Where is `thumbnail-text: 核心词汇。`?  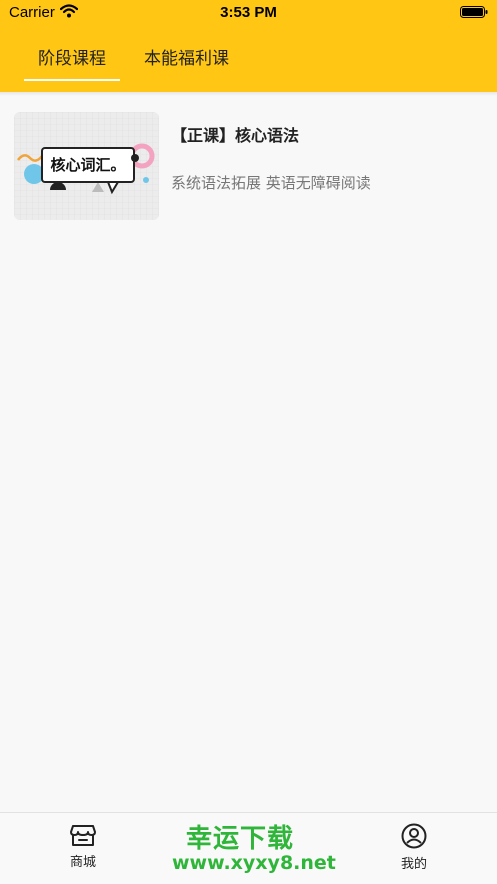 thumbnail-text: 核心词汇。 is located at coordinates (88, 165).